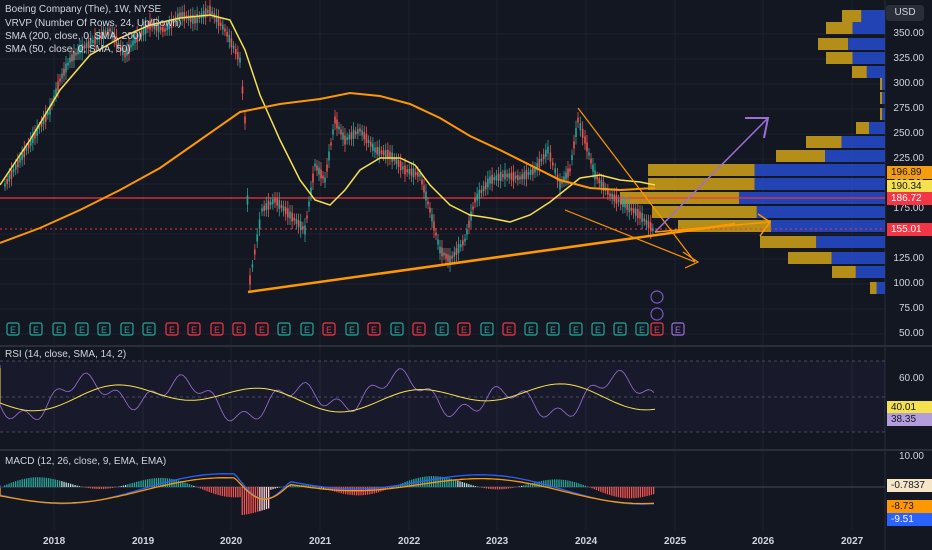  Describe the element at coordinates (905, 13) in the screenshot. I see `currency-button: USD` at that location.